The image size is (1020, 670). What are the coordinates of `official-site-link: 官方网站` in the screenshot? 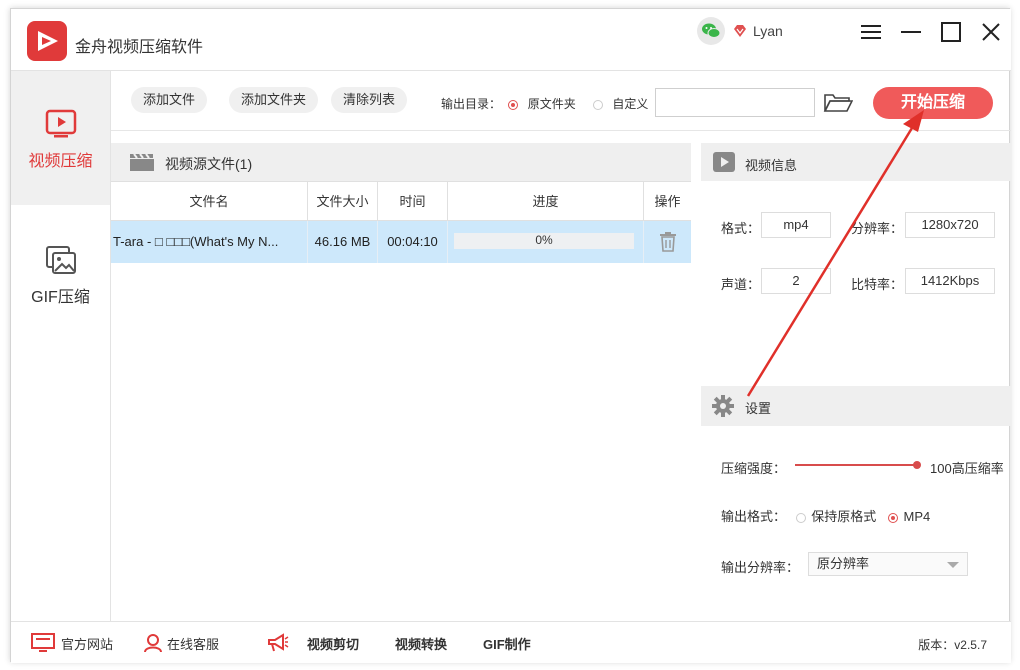 It's located at (72, 643).